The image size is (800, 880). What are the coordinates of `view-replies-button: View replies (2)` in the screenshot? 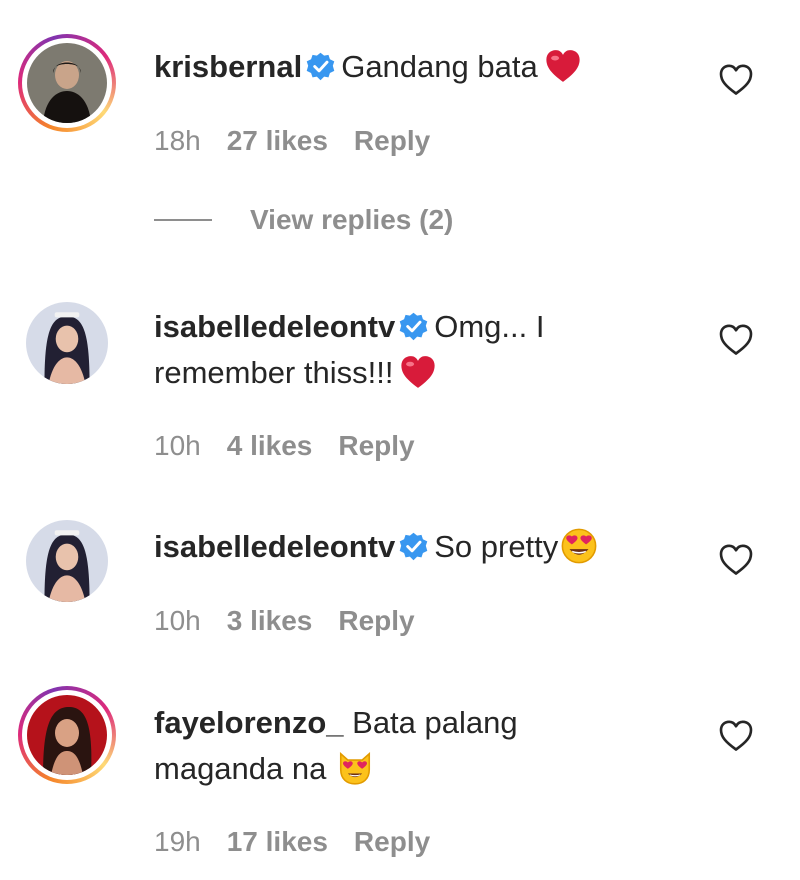 It's located at (303, 220).